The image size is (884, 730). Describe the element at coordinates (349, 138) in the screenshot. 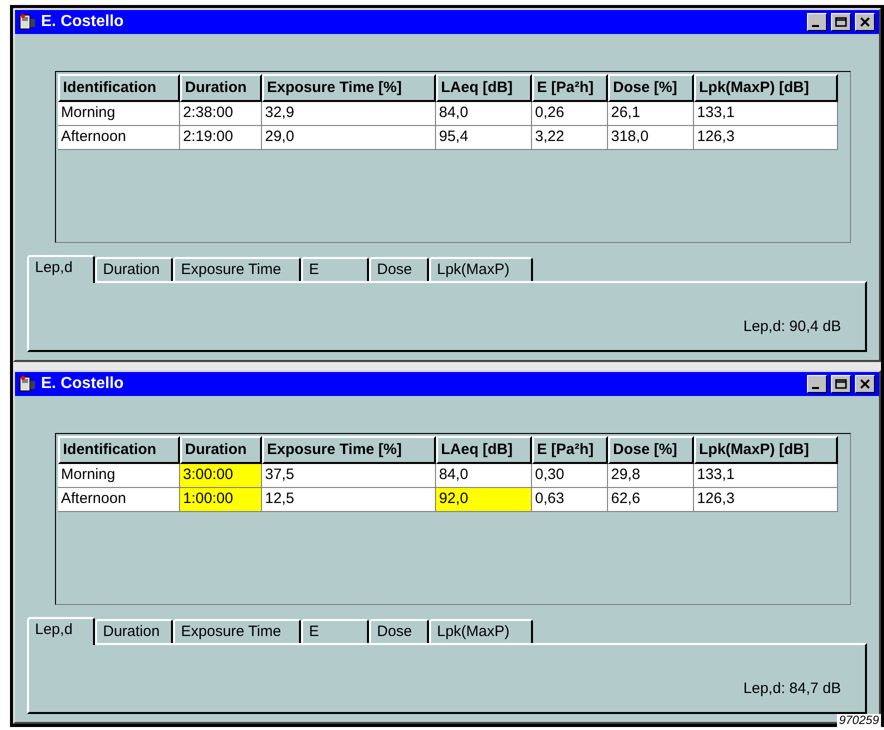

I see `table-cell: 29,0` at that location.